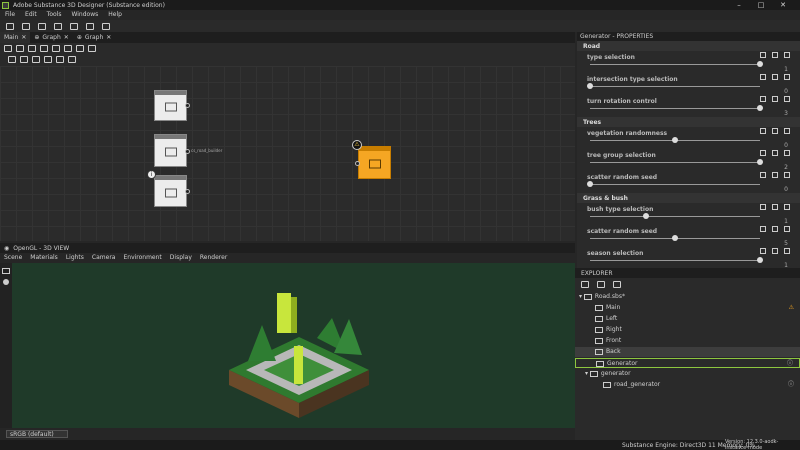  Describe the element at coordinates (54, 15) in the screenshot. I see `menu-tools: Tools` at that location.